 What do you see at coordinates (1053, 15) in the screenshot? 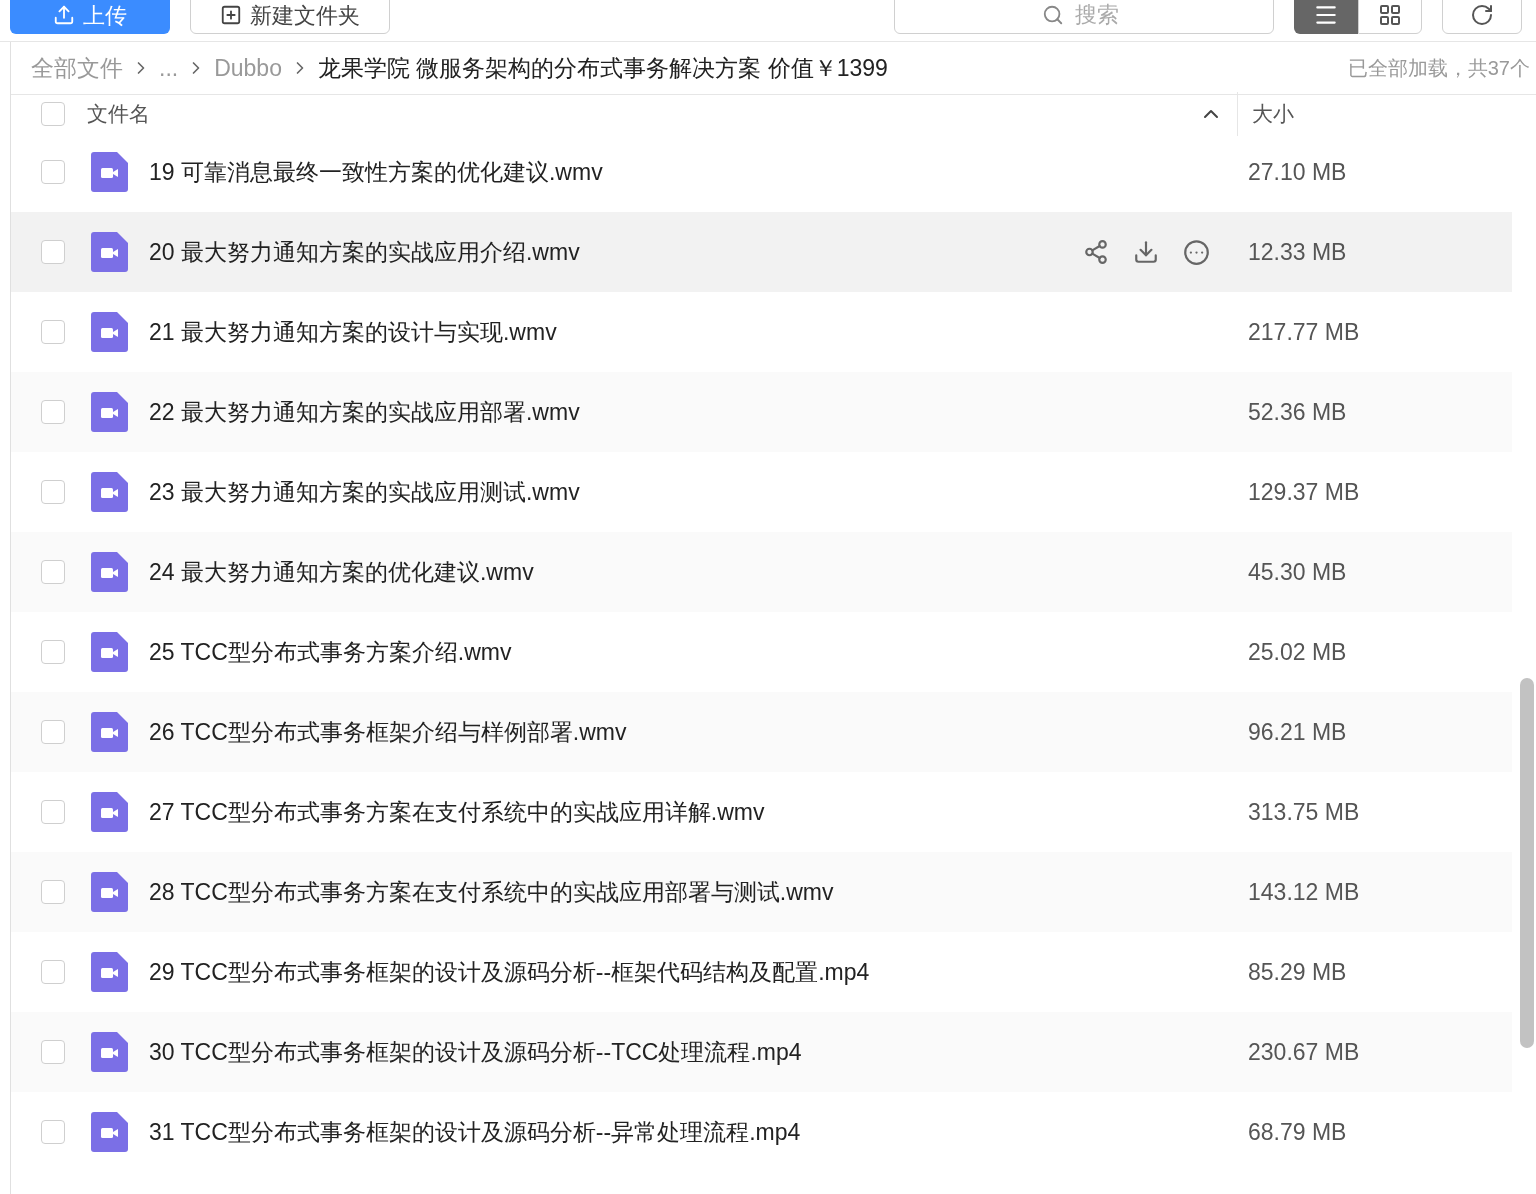
I see `search-icon` at bounding box center [1053, 15].